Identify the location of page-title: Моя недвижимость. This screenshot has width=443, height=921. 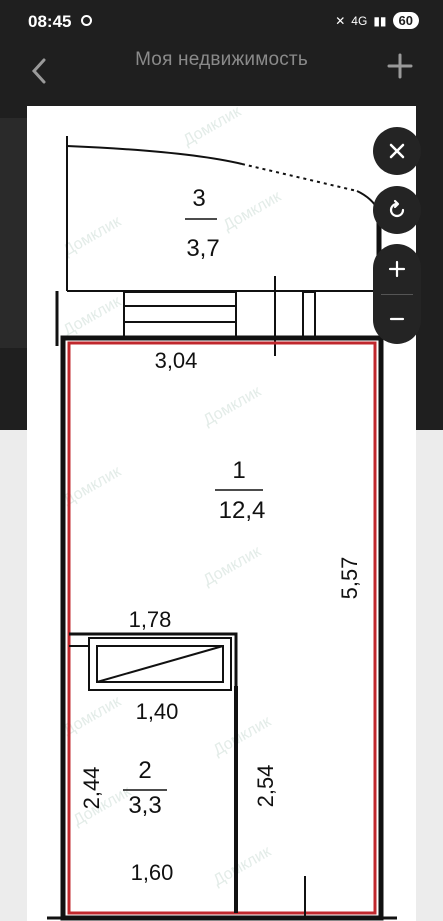
(221, 59).